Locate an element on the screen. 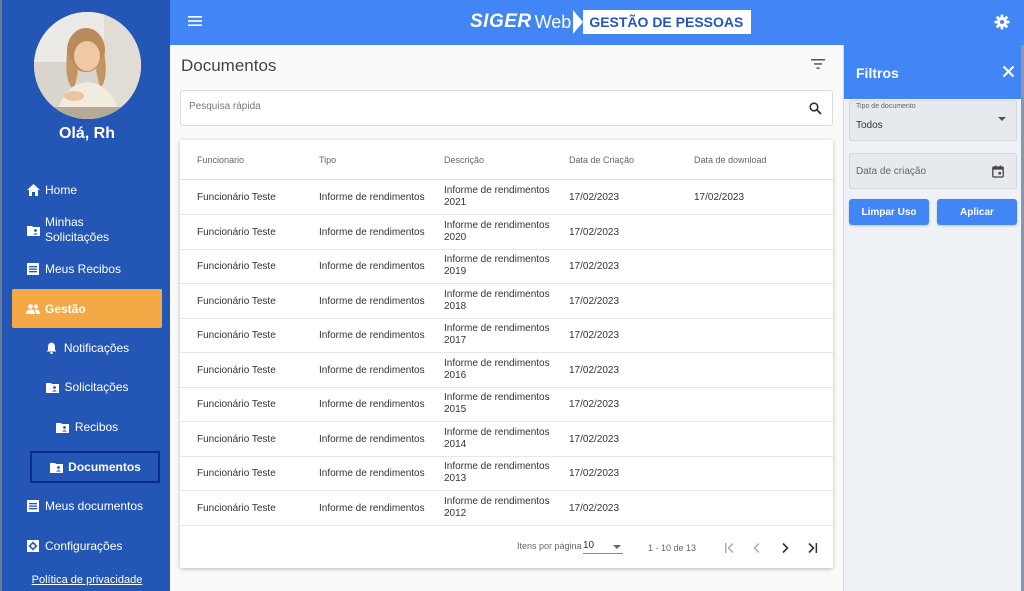  settings-box-icon is located at coordinates (33, 546).